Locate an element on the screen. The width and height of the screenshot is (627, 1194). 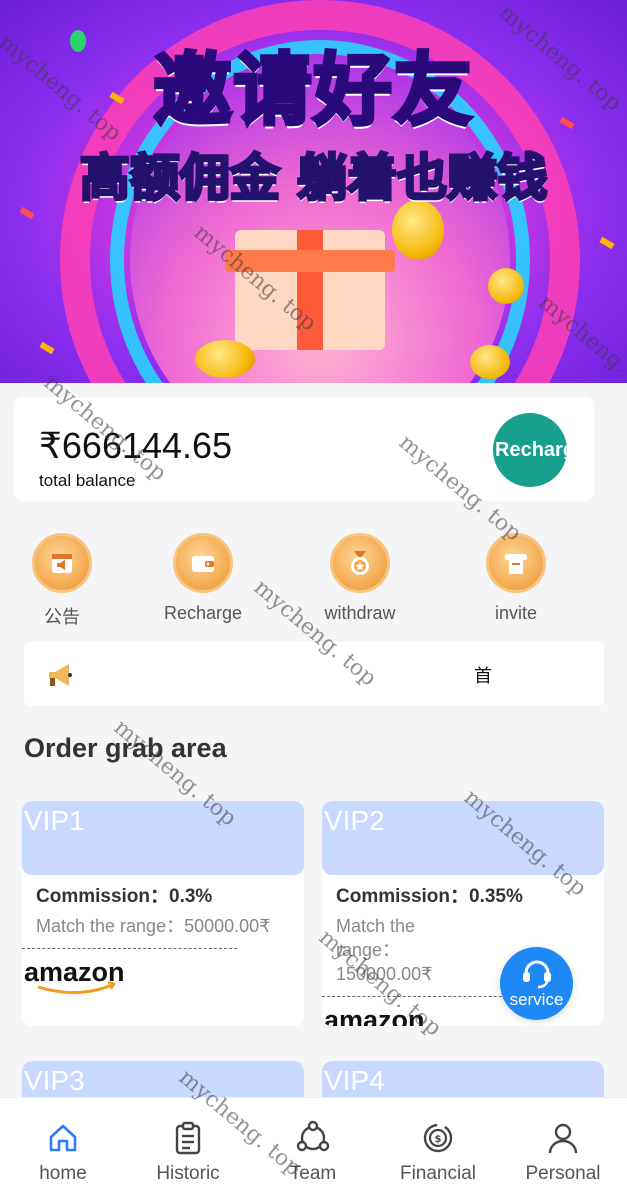
tab-personal: Personal is located at coordinates (563, 1152).